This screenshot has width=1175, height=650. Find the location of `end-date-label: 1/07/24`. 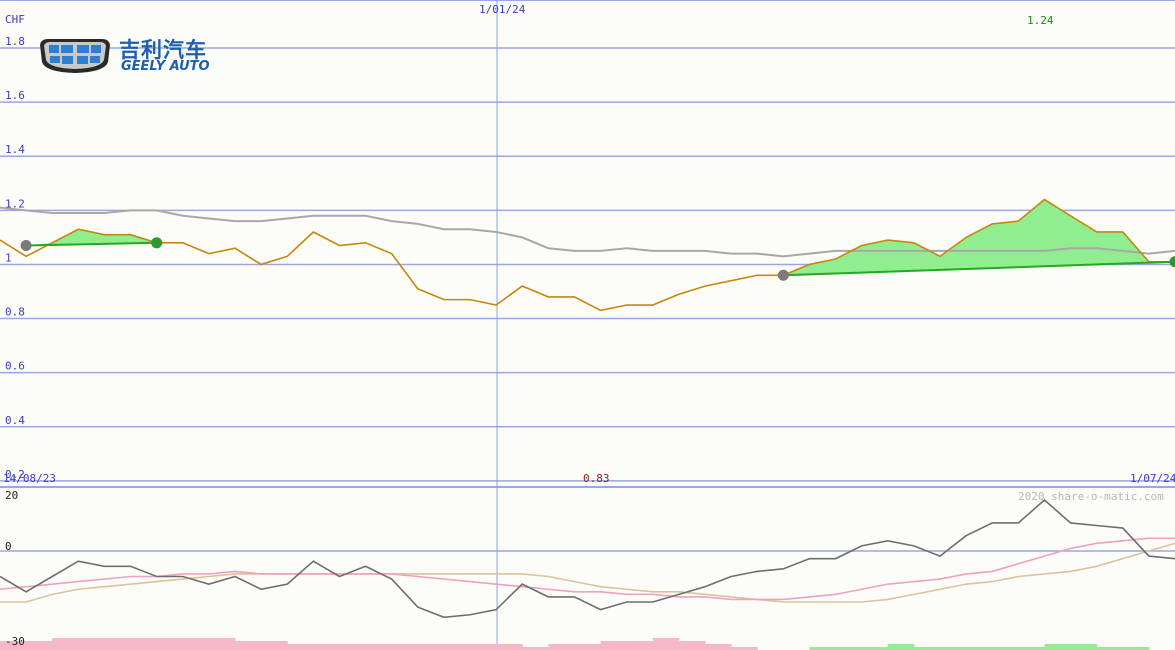

end-date-label: 1/07/24 is located at coordinates (1152, 478).